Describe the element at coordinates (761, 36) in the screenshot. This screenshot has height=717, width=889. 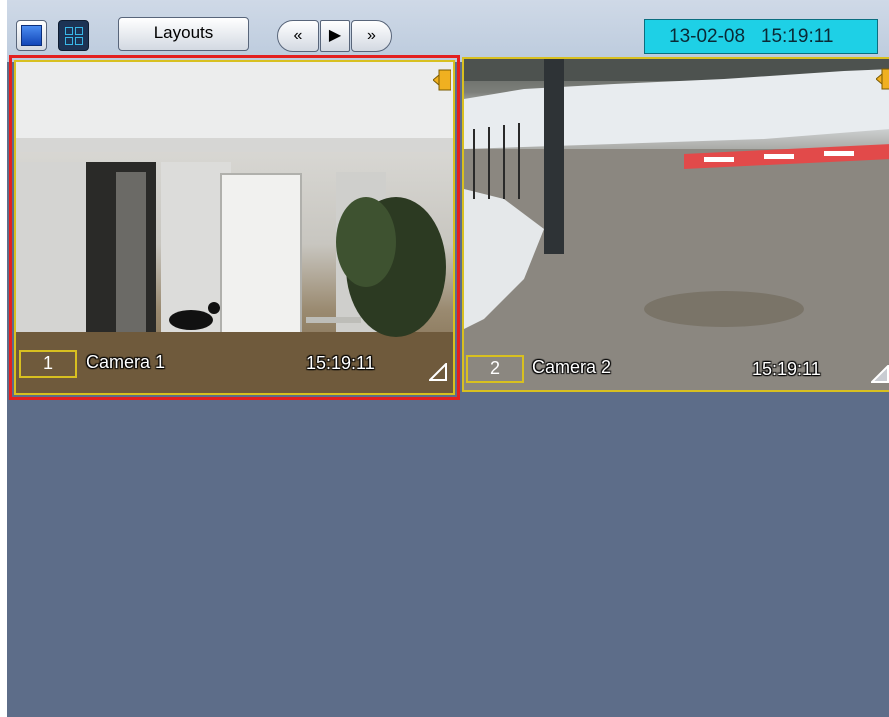
I see `datetime-display: 13-02-08 15:19:11` at that location.